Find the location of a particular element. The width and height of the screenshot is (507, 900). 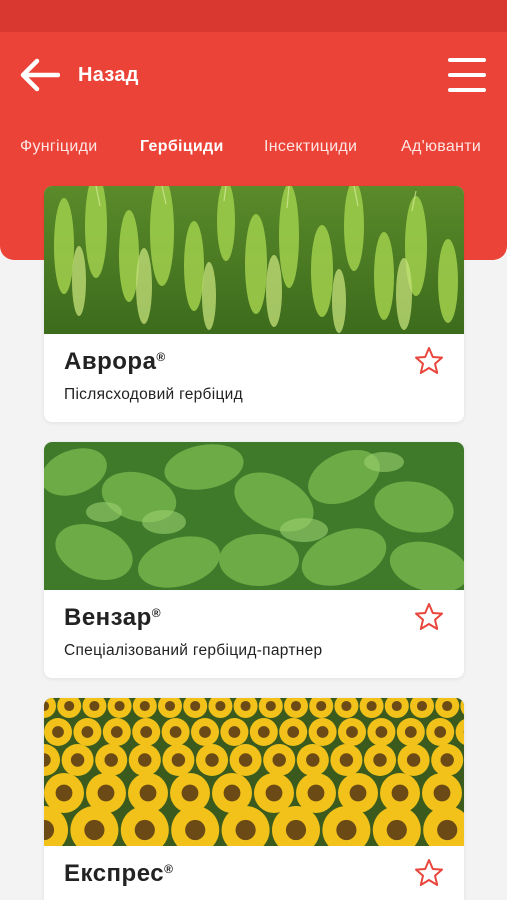

back-button: Назад is located at coordinates (79, 75).